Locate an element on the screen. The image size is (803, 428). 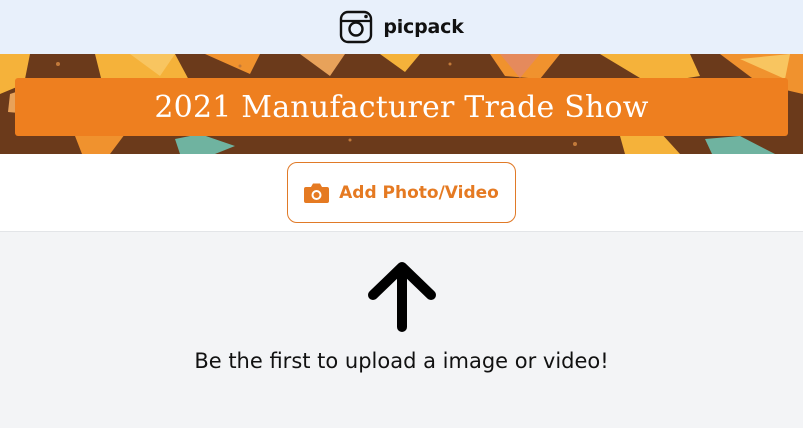
top-bar: picpack is located at coordinates (401, 27).